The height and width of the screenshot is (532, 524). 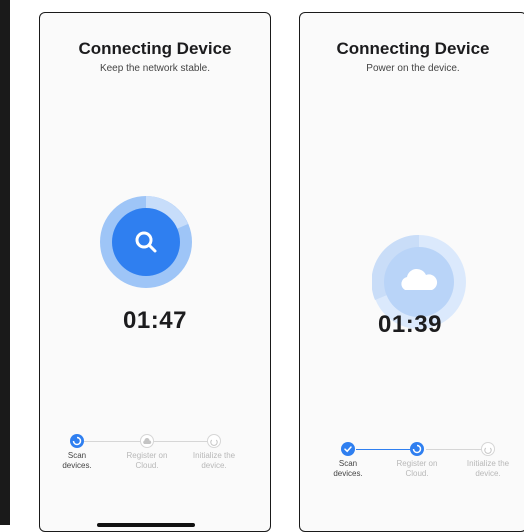 I want to click on check-icon, so click(x=348, y=449).